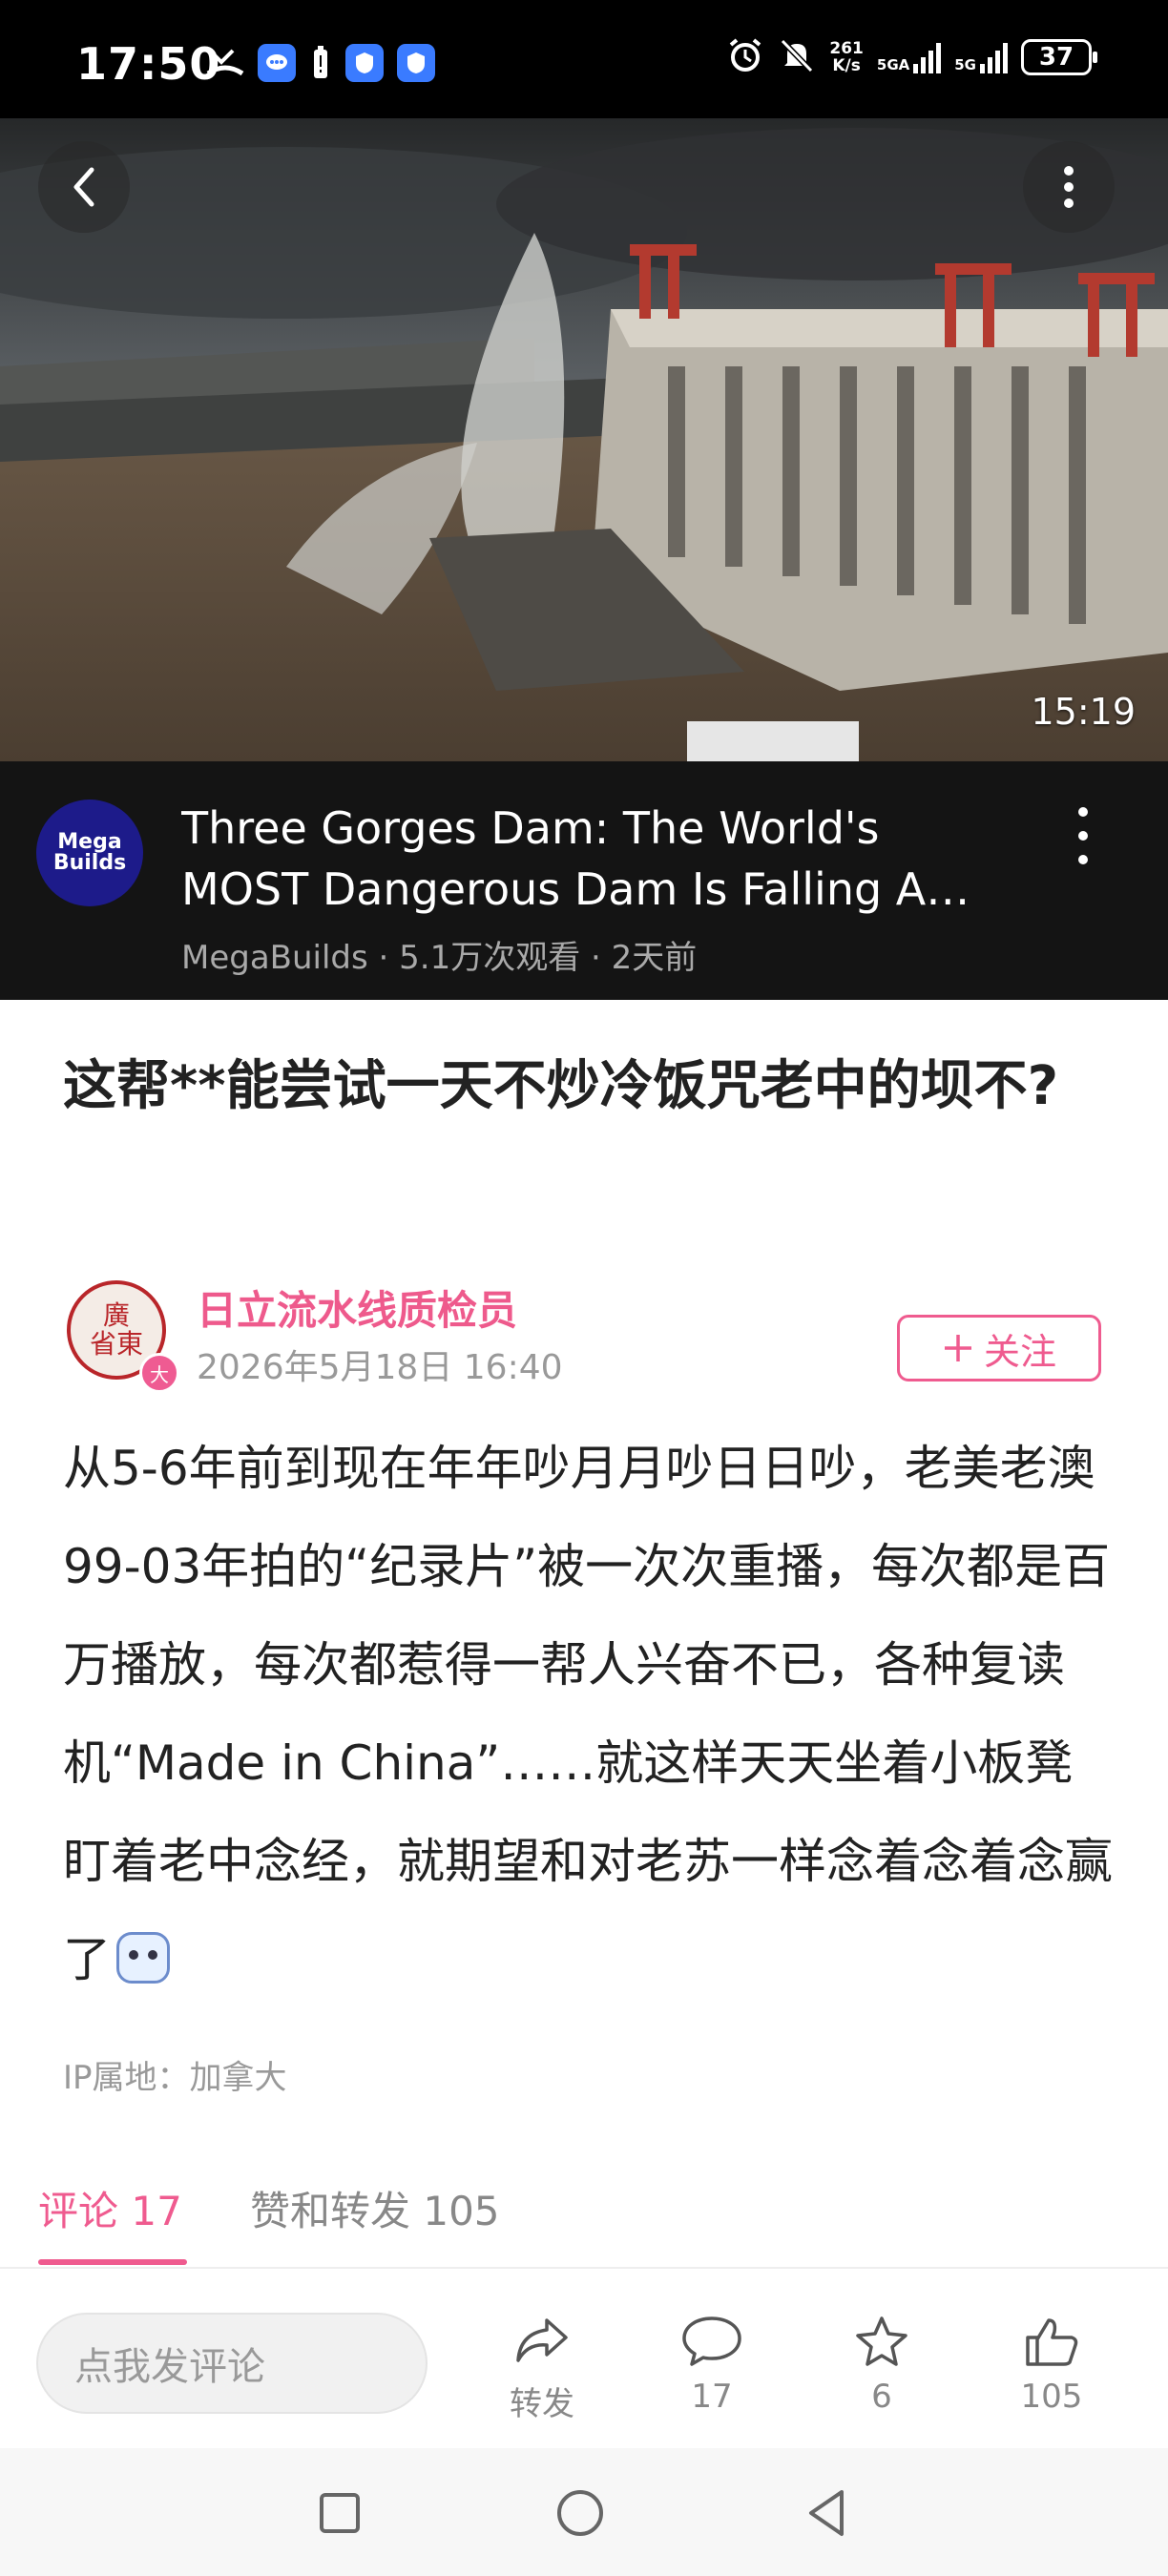  Describe the element at coordinates (584, 2219) in the screenshot. I see `tab-bar: 评论 17 赞和转发 105` at that location.